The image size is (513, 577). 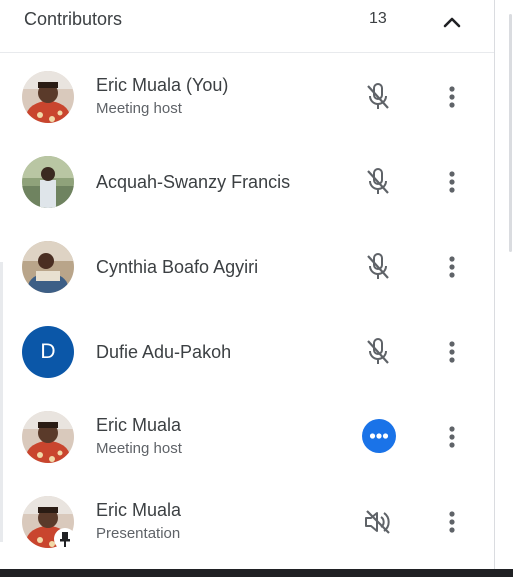 What do you see at coordinates (162, 85) in the screenshot?
I see `participant-name: Eric Muala (You)` at bounding box center [162, 85].